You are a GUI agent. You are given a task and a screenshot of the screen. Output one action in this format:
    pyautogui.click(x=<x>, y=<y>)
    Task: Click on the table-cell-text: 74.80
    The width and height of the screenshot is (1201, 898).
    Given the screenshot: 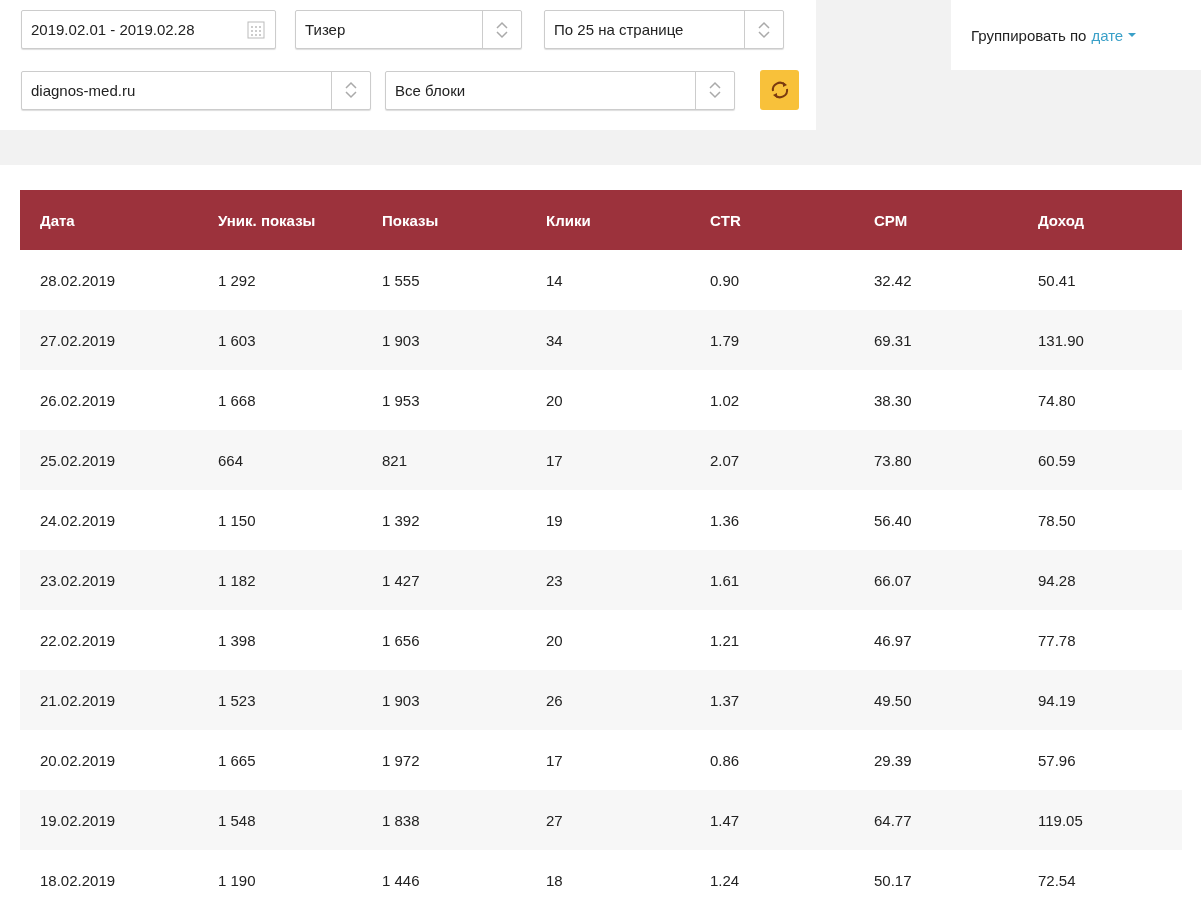 What is the action you would take?
    pyautogui.click(x=1057, y=400)
    